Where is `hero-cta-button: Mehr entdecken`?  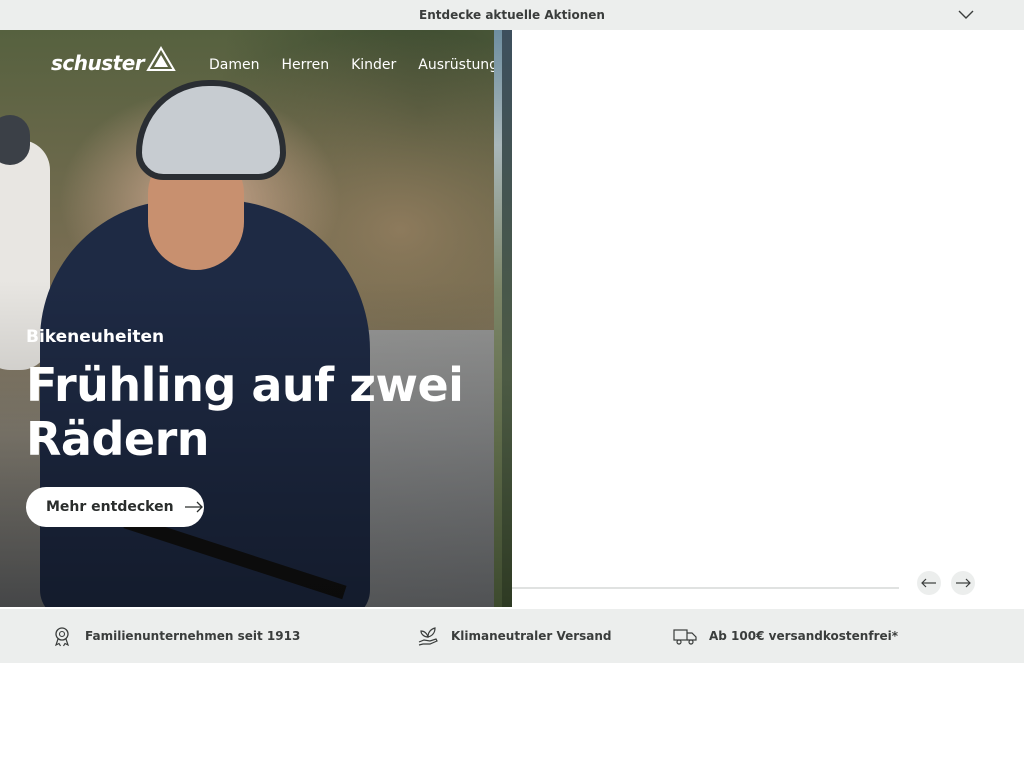 hero-cta-button: Mehr entdecken is located at coordinates (115, 507).